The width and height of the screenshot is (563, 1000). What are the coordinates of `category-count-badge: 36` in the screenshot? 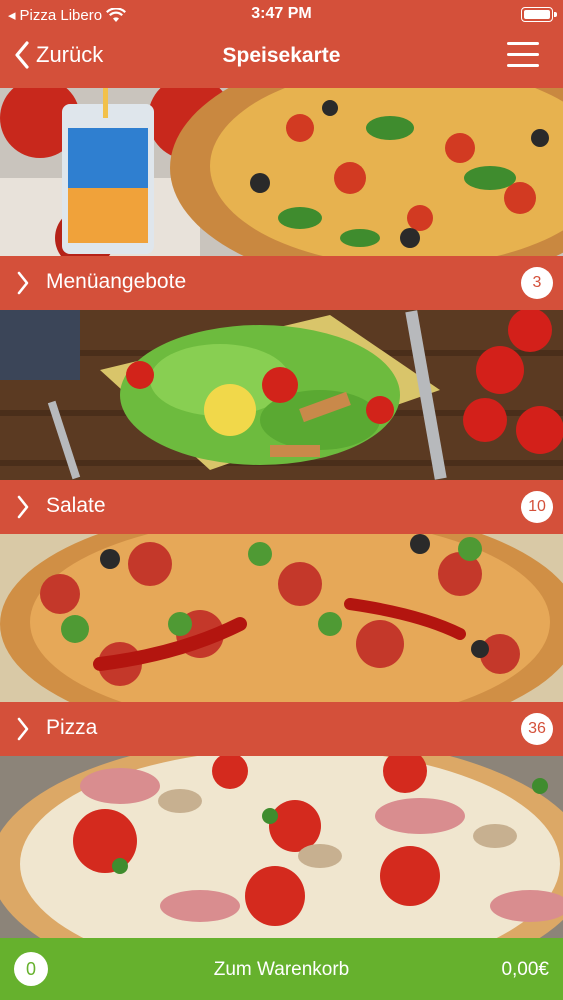 It's located at (537, 729).